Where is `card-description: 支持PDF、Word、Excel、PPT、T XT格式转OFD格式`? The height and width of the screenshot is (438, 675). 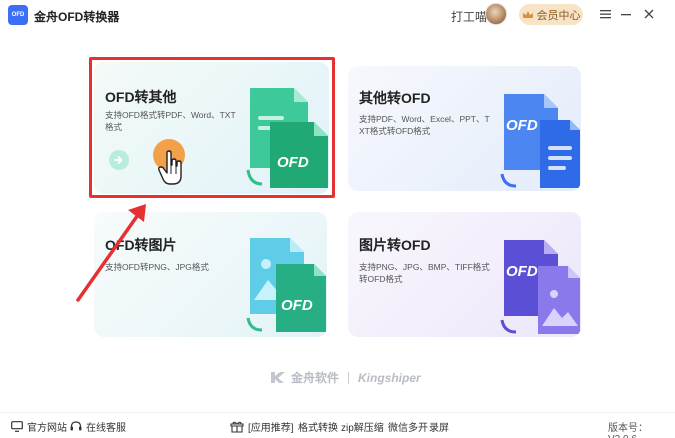
card-description: 支持PDF、Word、Excel、PPT、T XT格式转OFD格式 is located at coordinates (424, 125).